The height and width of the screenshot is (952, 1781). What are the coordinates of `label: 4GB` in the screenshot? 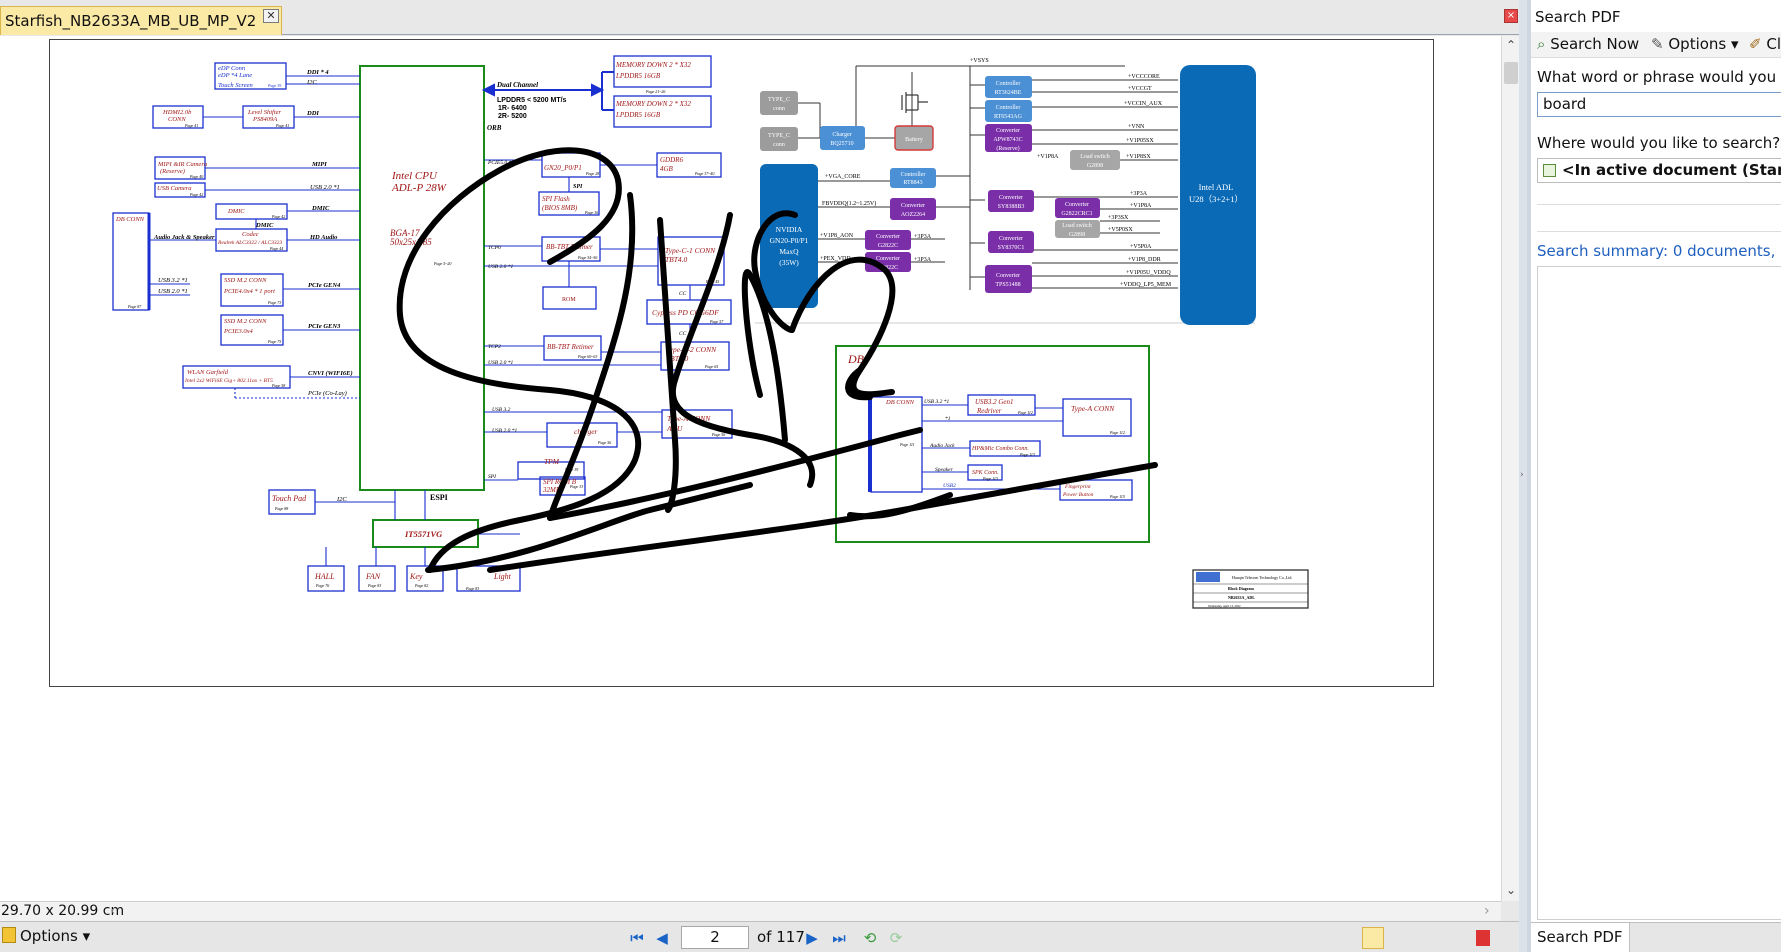 It's located at (667, 169).